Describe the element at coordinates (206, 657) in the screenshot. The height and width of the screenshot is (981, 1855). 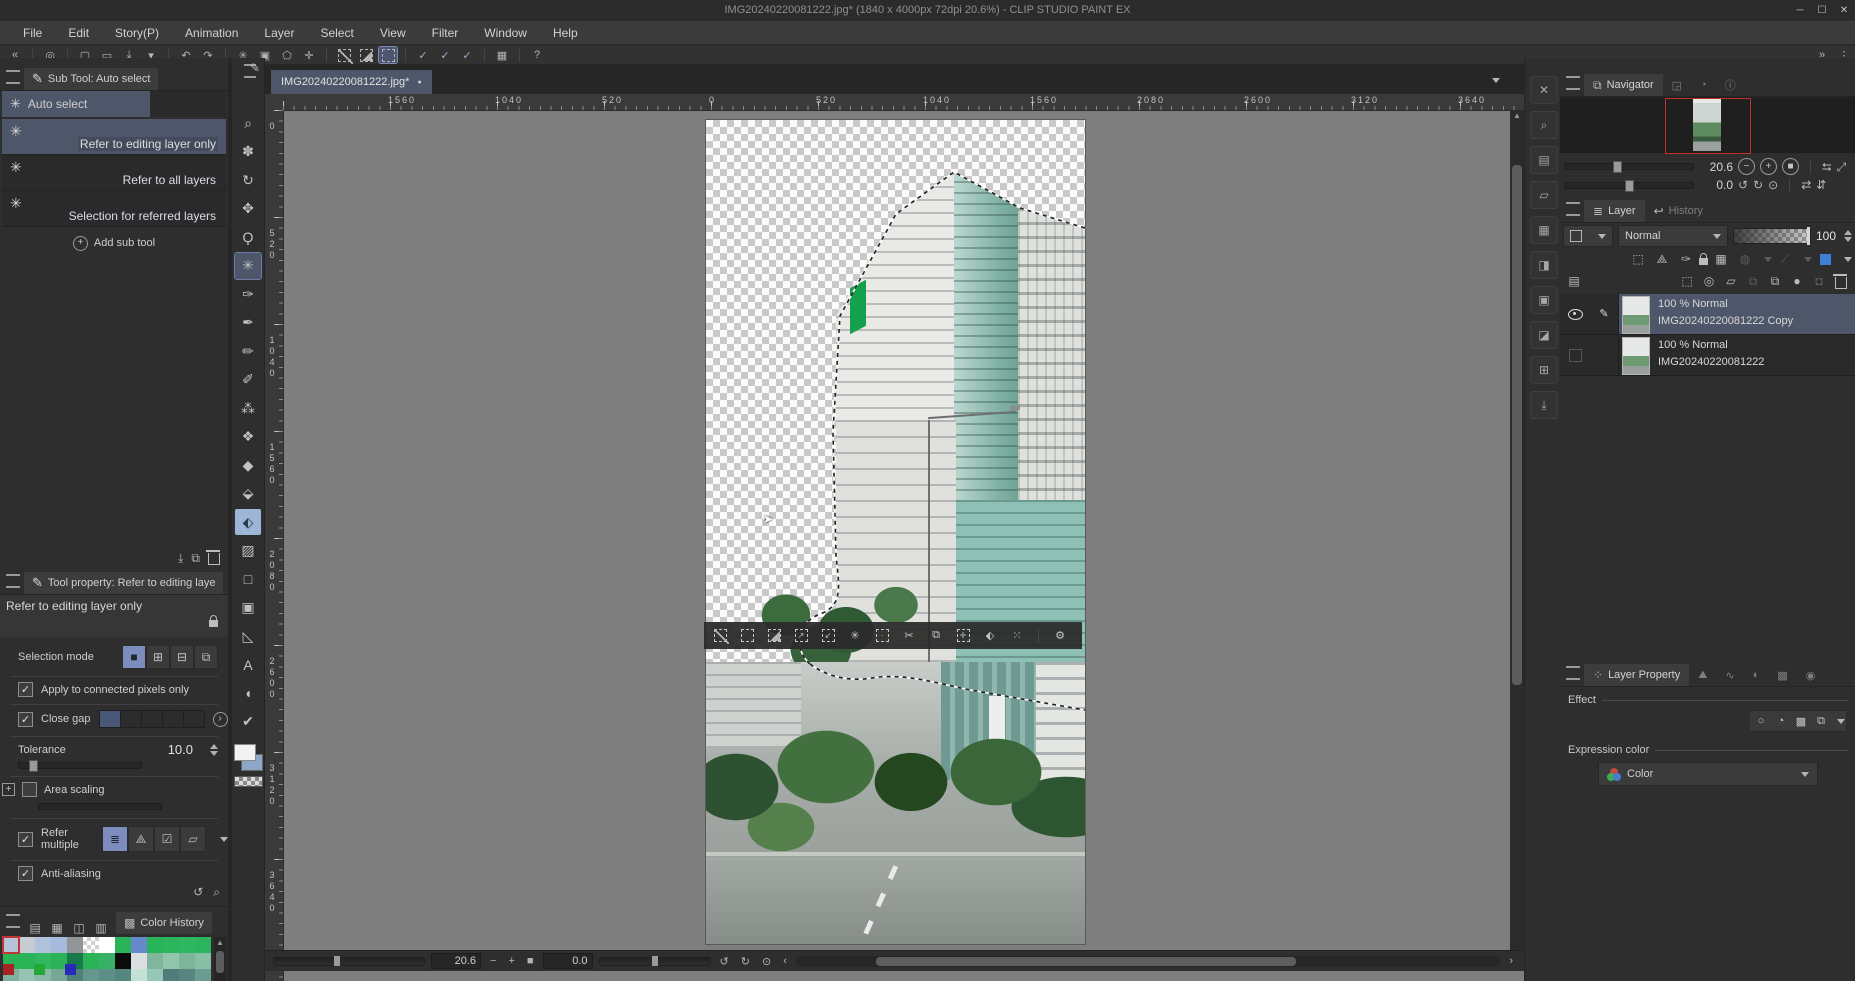
I see `selection-mode-multiply-icon: ⧉` at that location.